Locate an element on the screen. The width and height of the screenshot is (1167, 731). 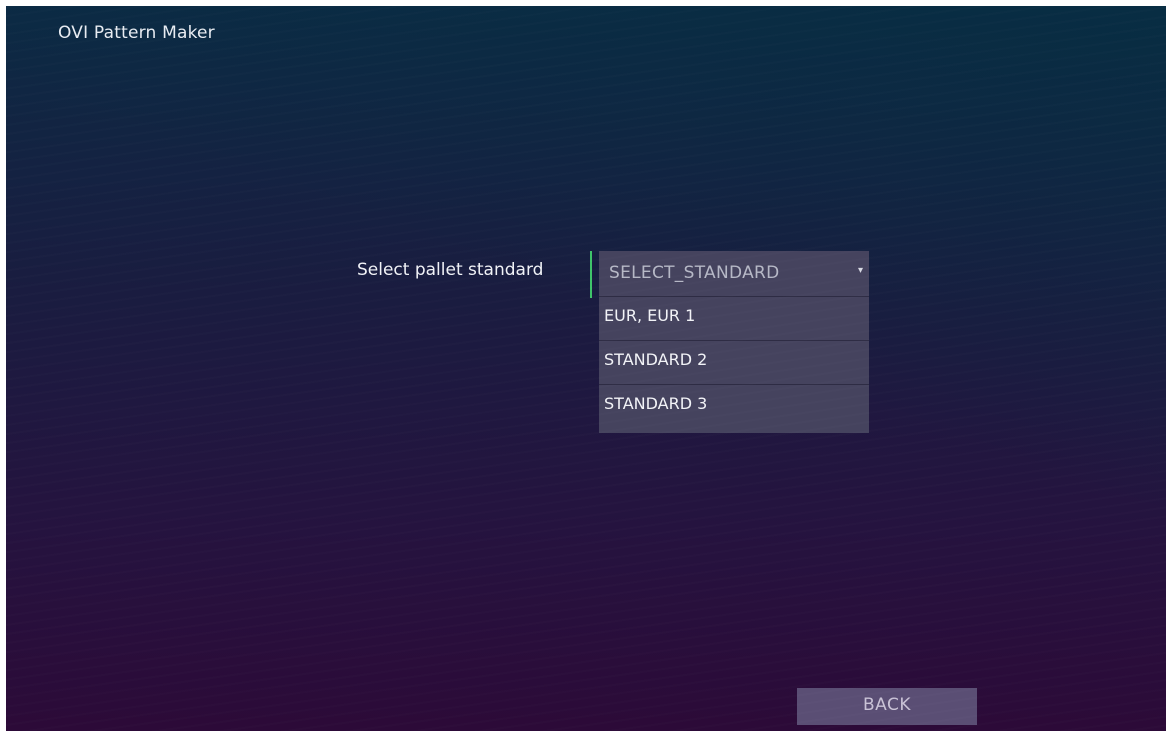
app-title: OVI Pattern Maker is located at coordinates (136, 33).